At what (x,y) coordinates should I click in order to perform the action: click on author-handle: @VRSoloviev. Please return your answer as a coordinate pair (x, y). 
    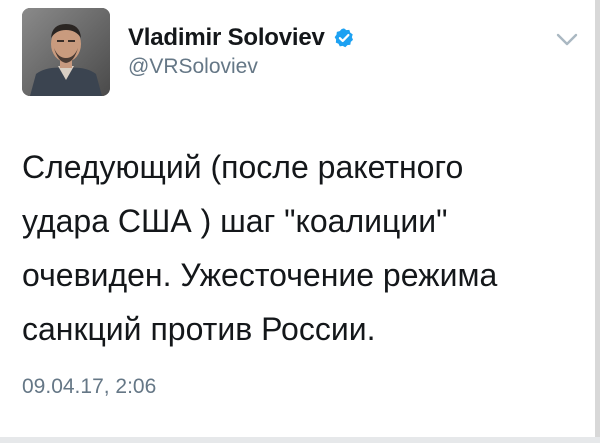
    Looking at the image, I should click on (193, 67).